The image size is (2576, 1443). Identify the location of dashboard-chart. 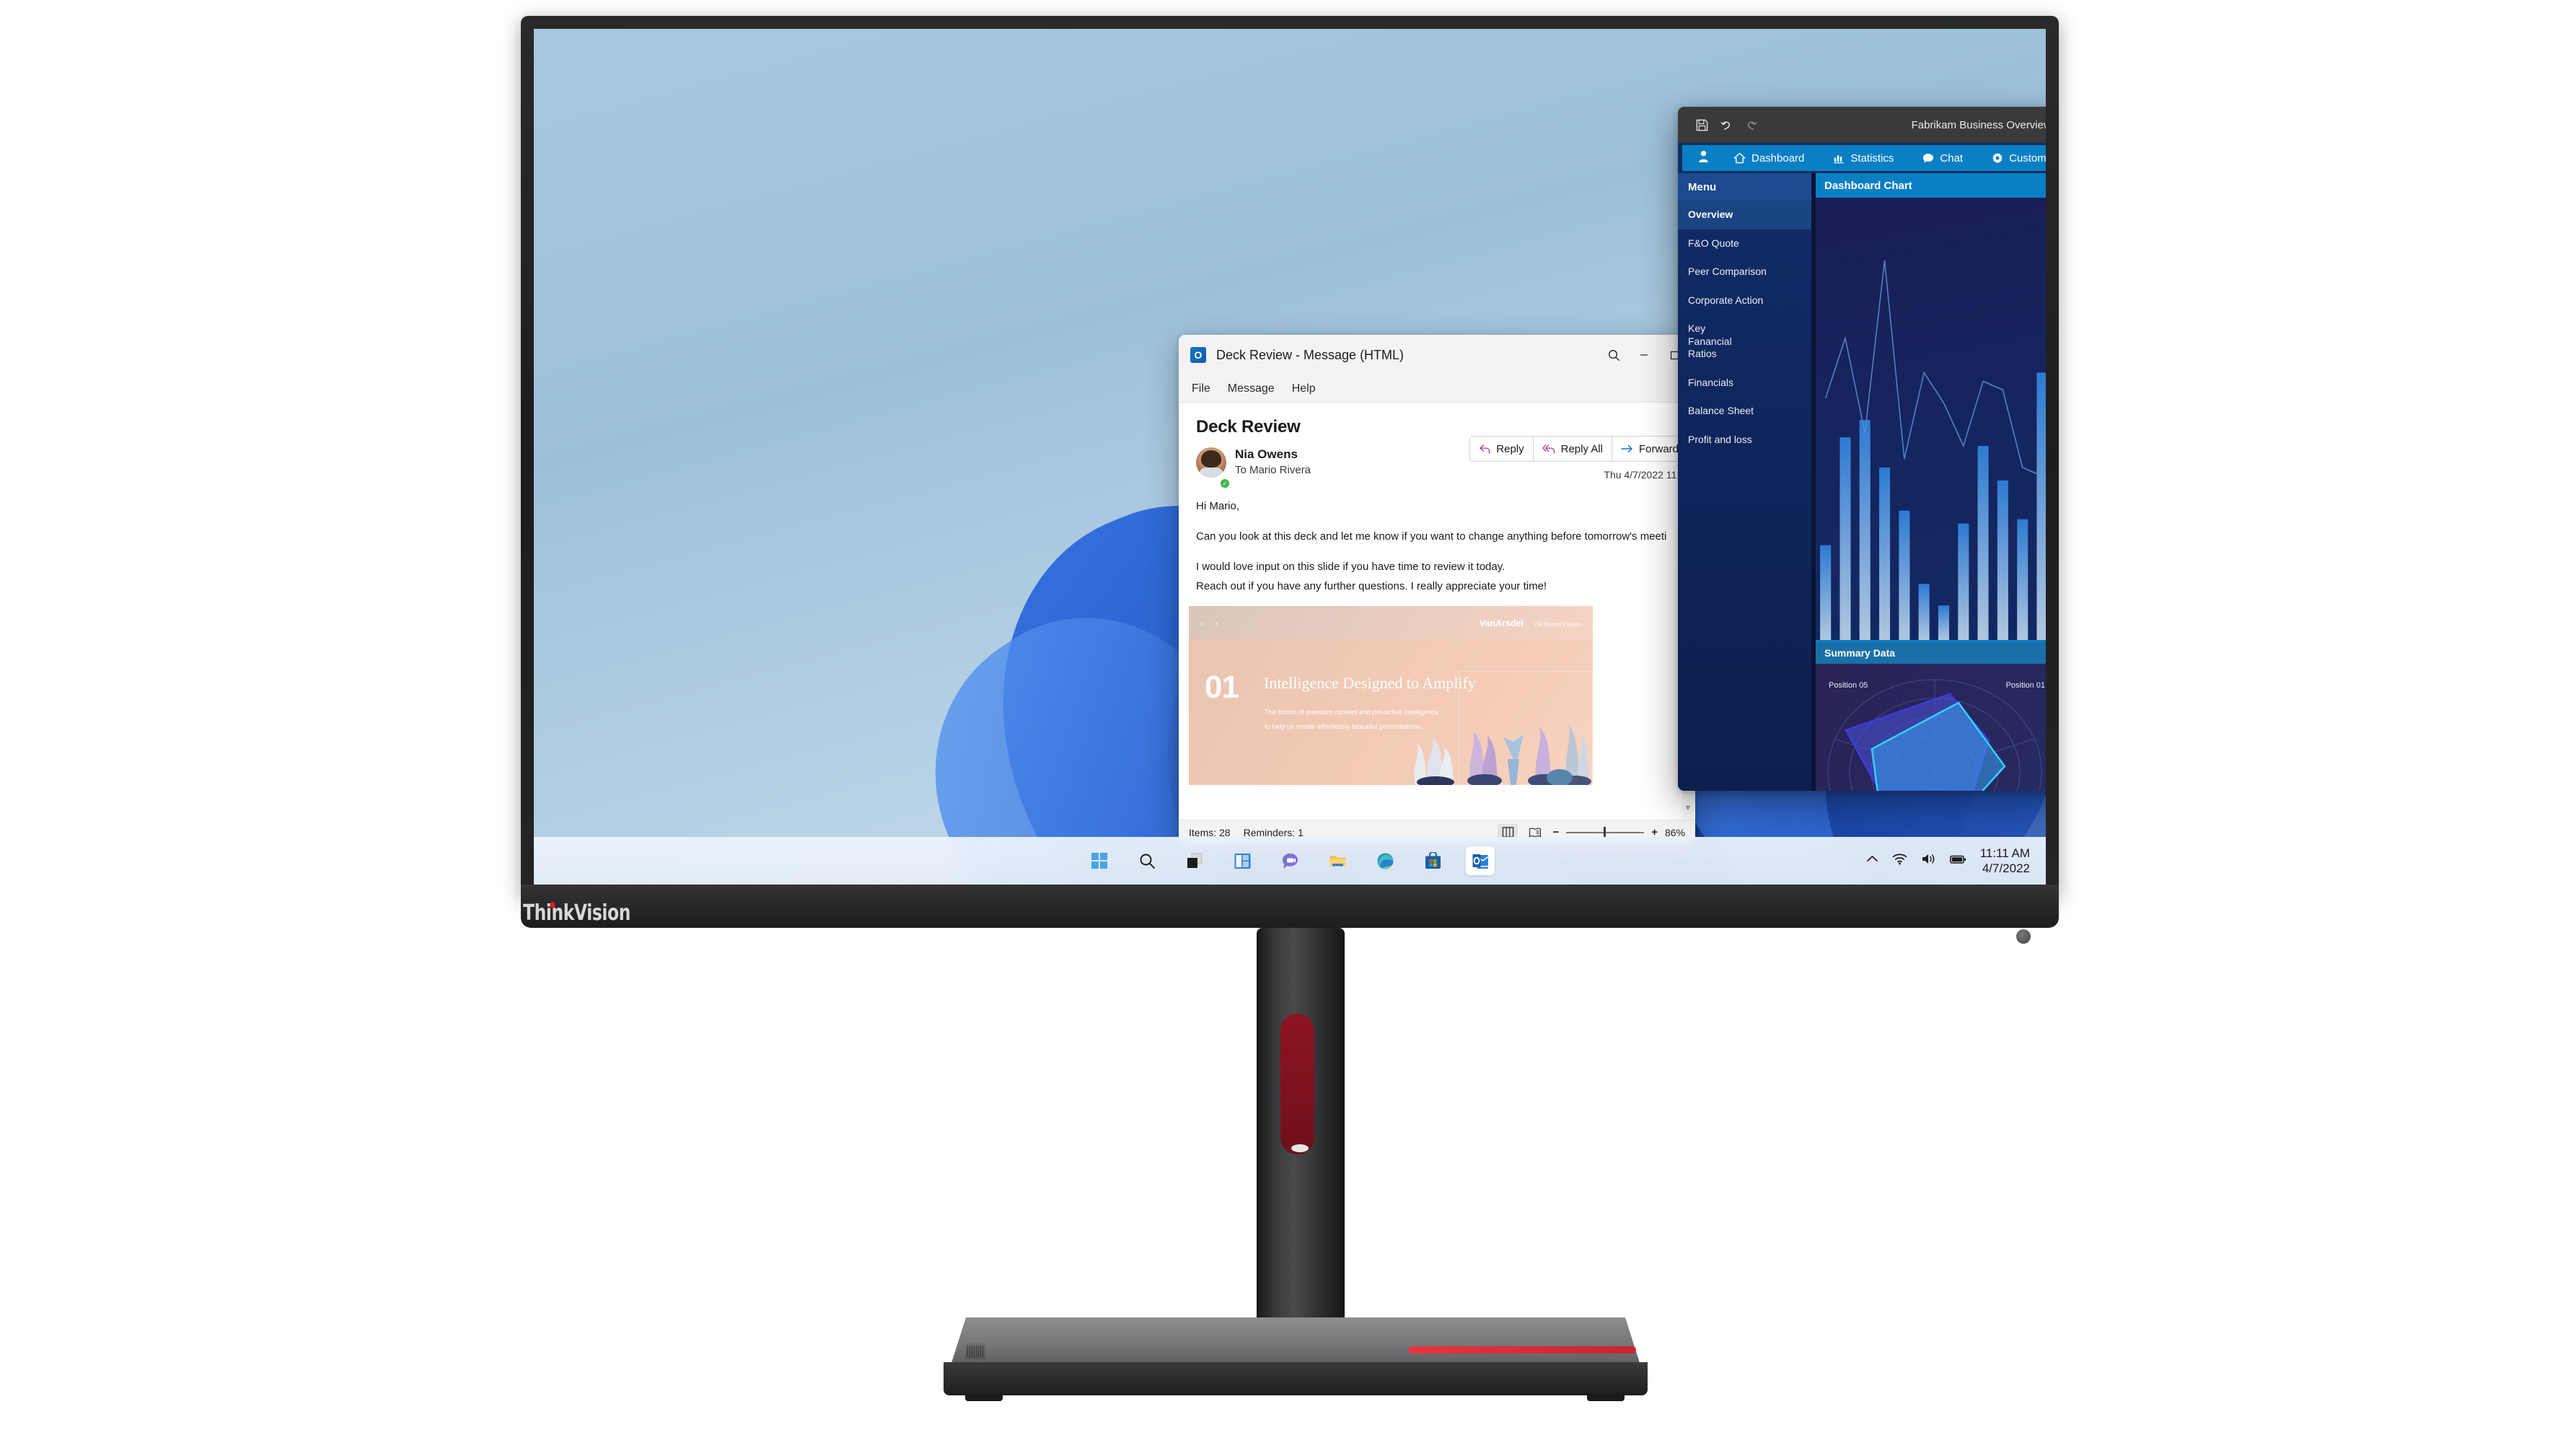
(1931, 420).